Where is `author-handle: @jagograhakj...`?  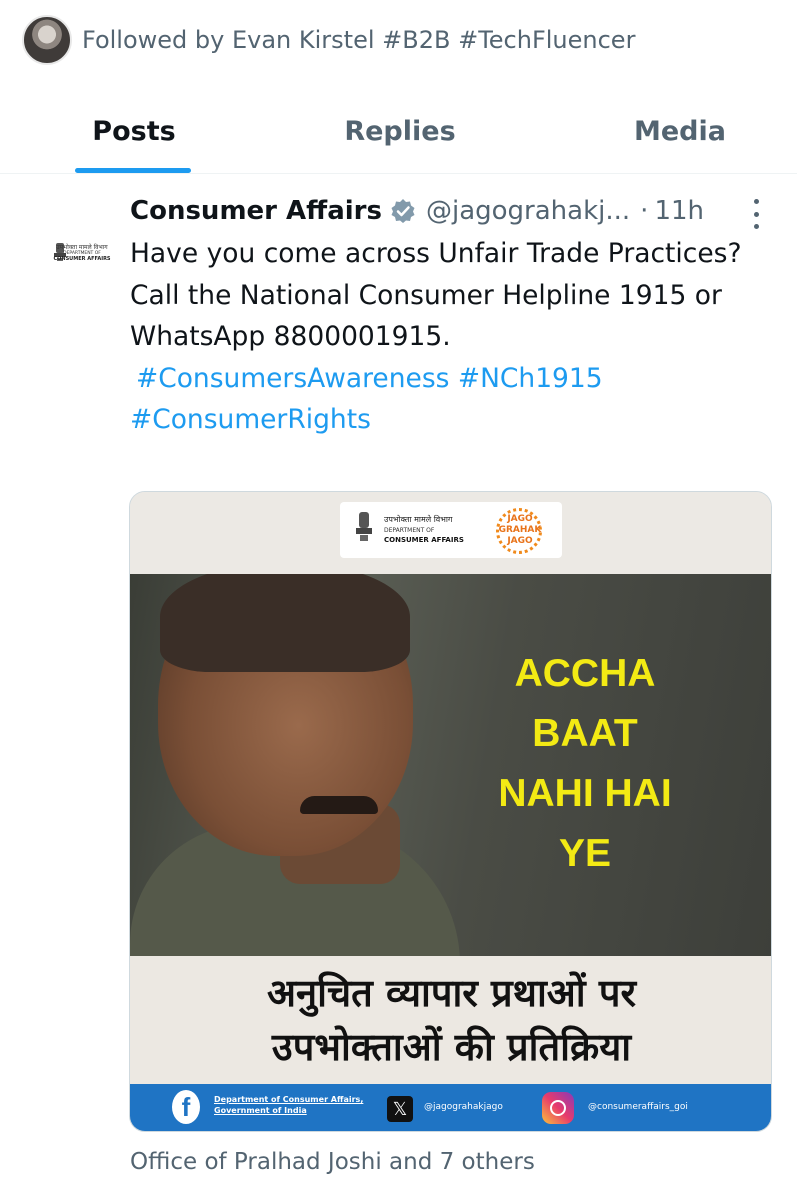
author-handle: @jagograhakj... is located at coordinates (528, 211).